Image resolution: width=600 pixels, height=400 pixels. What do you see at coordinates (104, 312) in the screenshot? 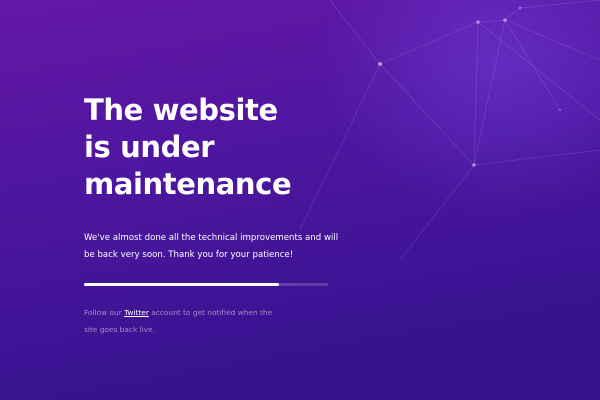
I see `notify-prefix: Follow our` at bounding box center [104, 312].